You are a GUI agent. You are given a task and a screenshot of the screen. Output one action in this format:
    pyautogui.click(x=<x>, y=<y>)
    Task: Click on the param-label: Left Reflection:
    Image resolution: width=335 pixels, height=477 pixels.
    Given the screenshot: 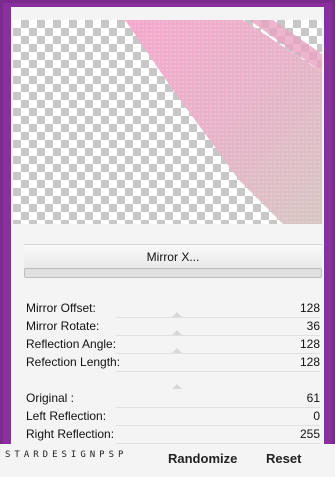 What is the action you would take?
    pyautogui.click(x=66, y=416)
    